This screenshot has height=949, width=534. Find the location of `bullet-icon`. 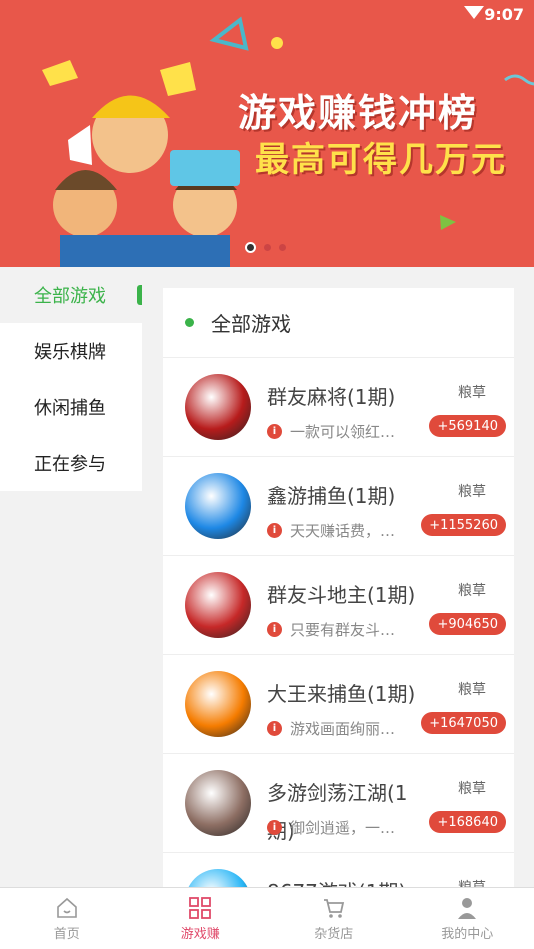

bullet-icon is located at coordinates (189, 322).